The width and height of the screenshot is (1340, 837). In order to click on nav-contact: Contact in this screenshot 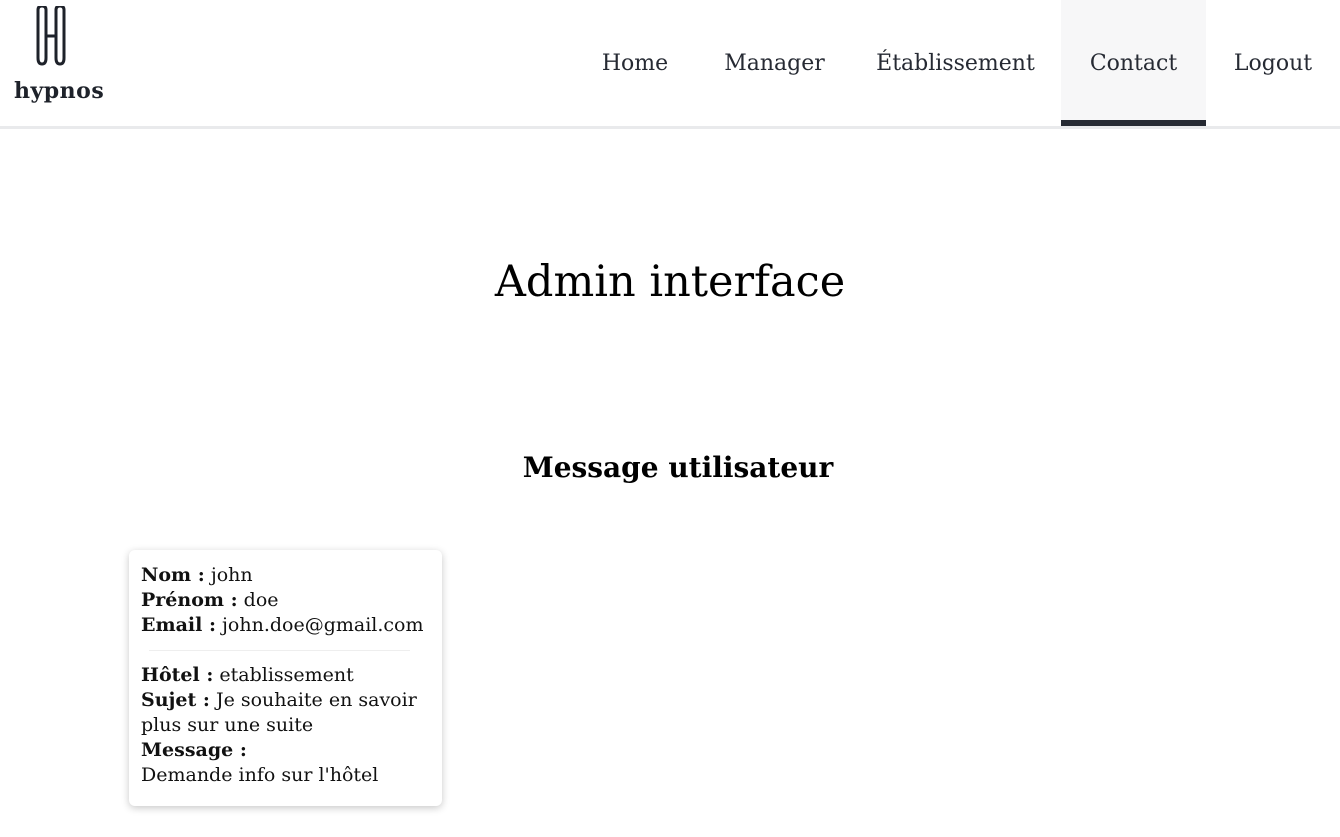, I will do `click(1133, 63)`.